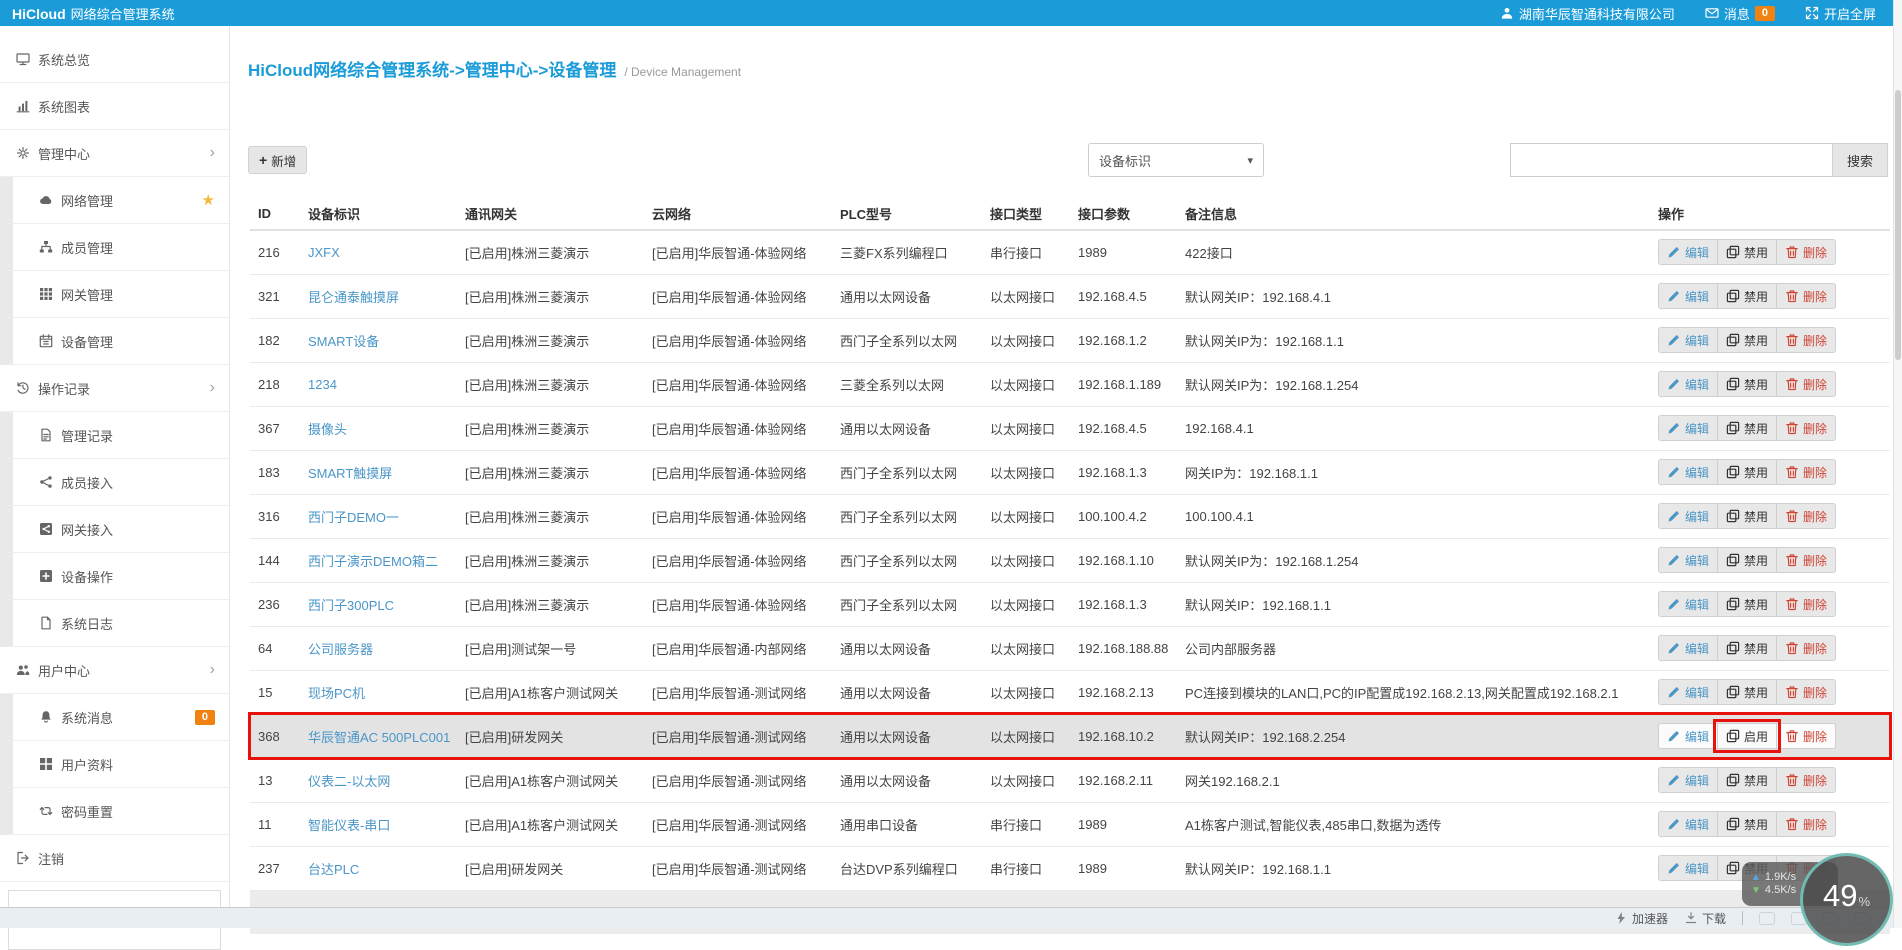 This screenshot has width=1902, height=950. Describe the element at coordinates (114, 59) in the screenshot. I see `sidebar-item-系统总览: 系统总览` at that location.